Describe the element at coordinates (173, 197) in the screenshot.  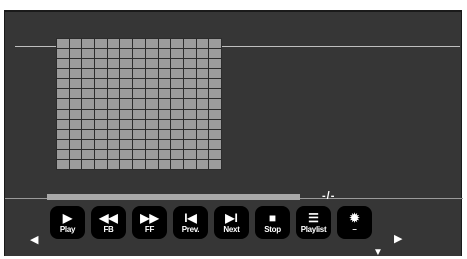
I see `progress-bar` at that location.